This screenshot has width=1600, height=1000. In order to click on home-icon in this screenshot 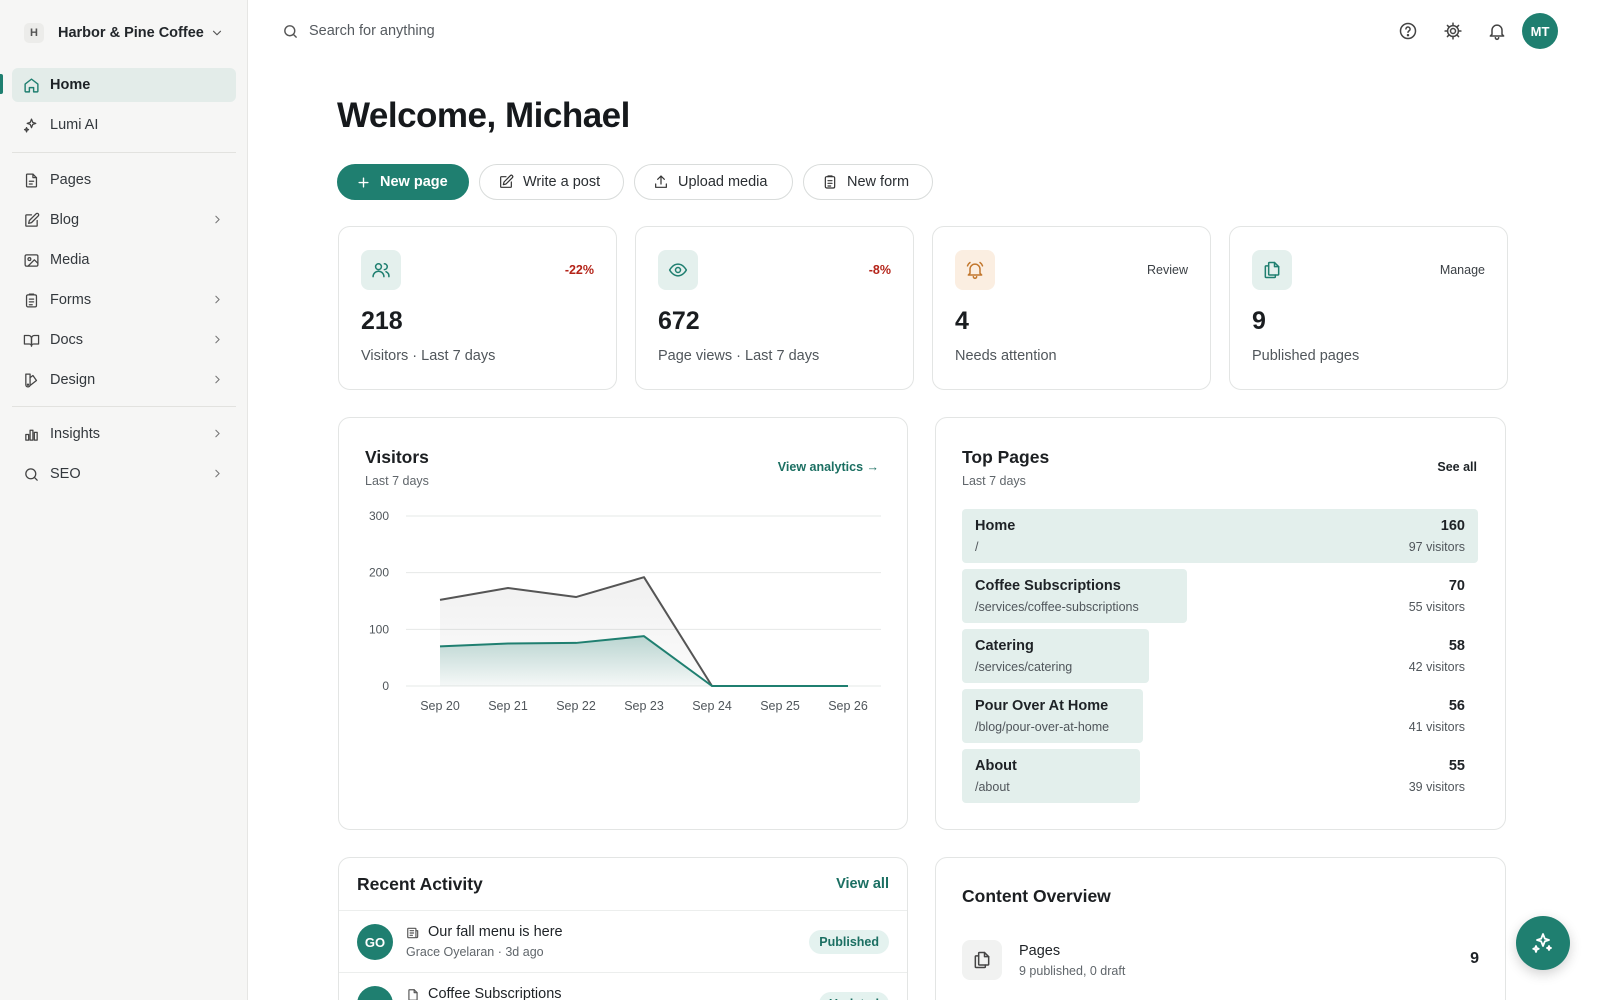, I will do `click(31, 85)`.